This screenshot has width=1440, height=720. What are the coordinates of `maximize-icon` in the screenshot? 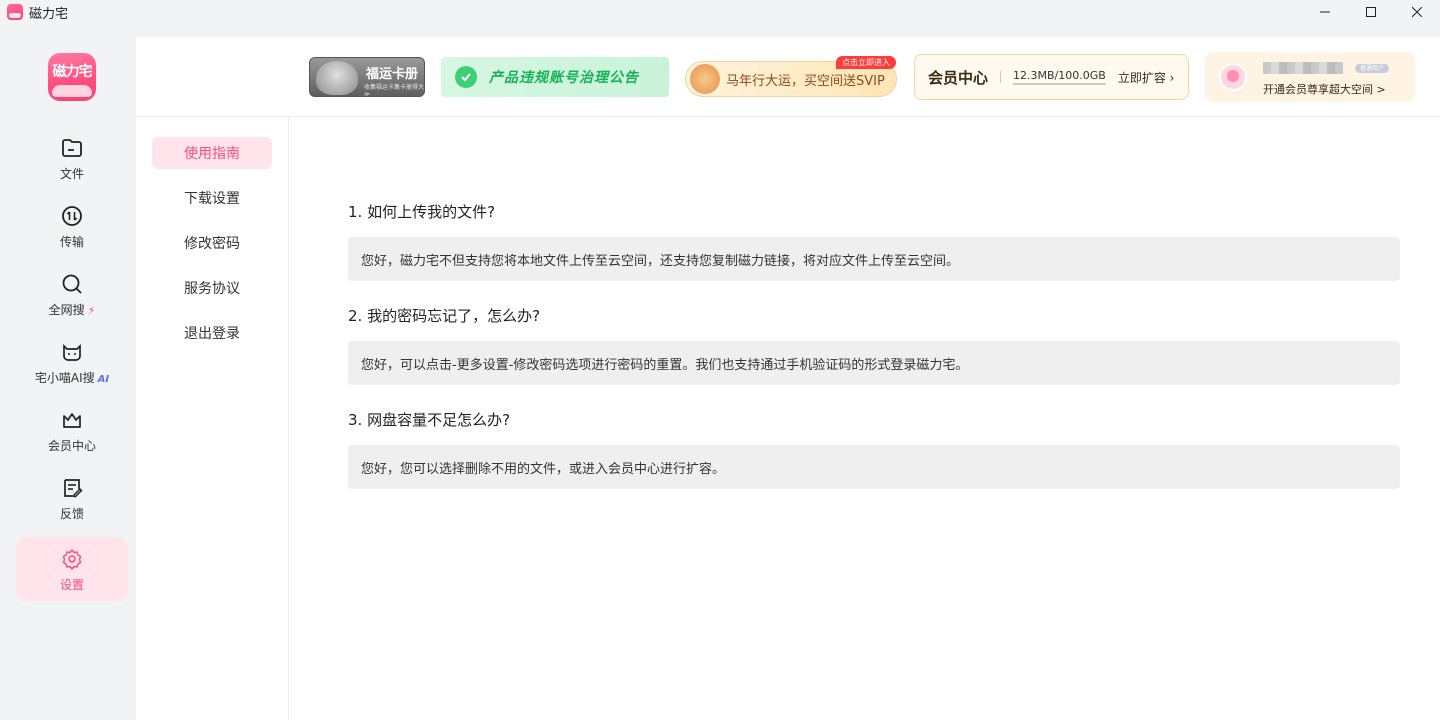 It's located at (1371, 12).